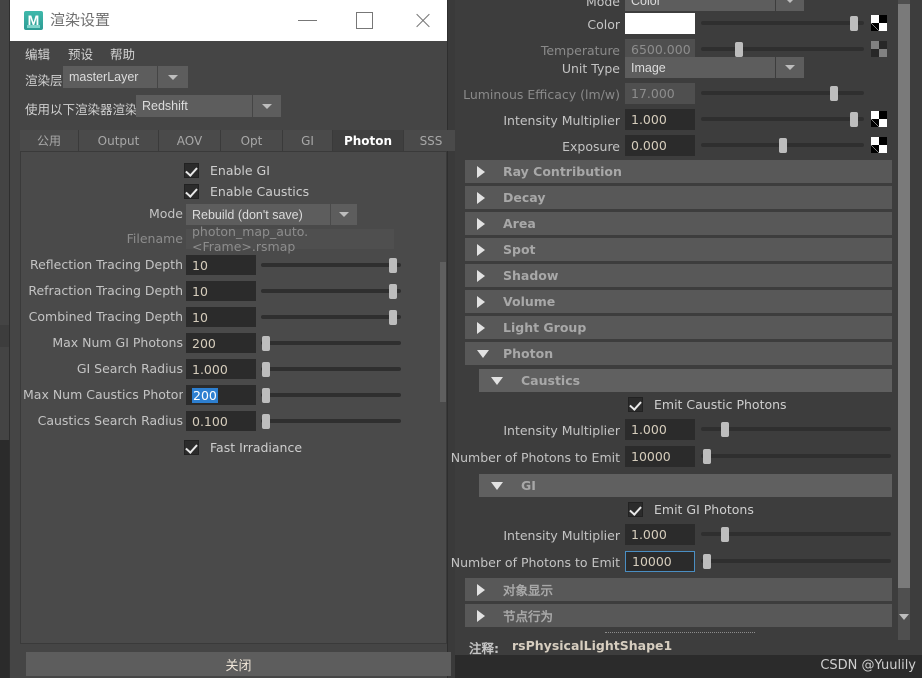 The height and width of the screenshot is (678, 922). What do you see at coordinates (796, 429) in the screenshot?
I see `caustics-intensity-multiplier-slider` at bounding box center [796, 429].